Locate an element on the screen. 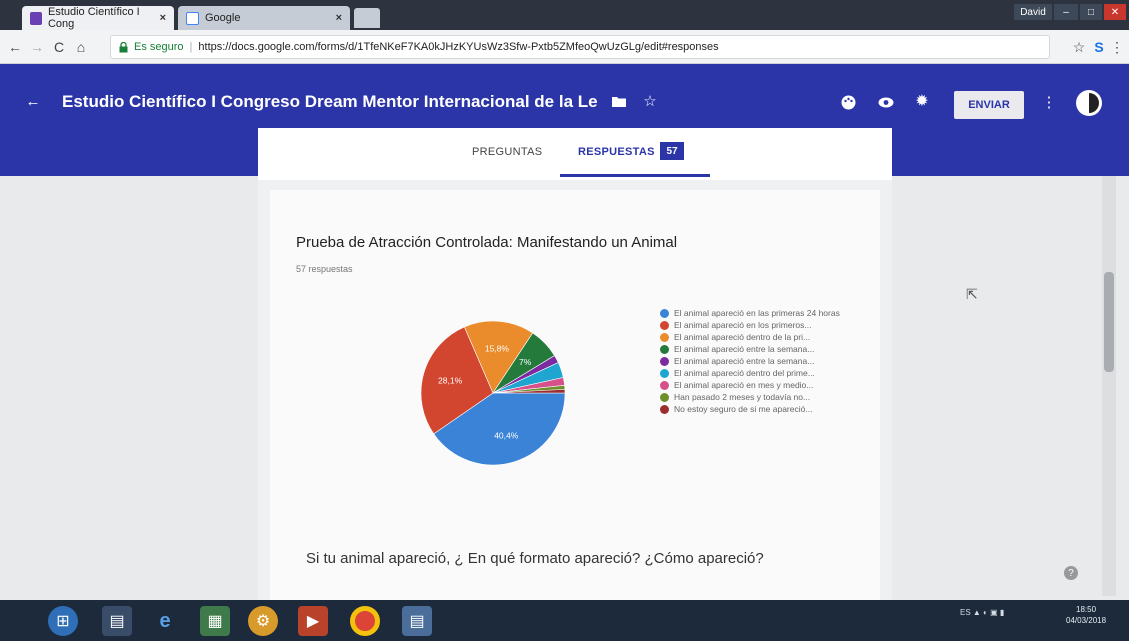 The image size is (1129, 641). mouse-cursor-icon: ⇱ is located at coordinates (972, 294).